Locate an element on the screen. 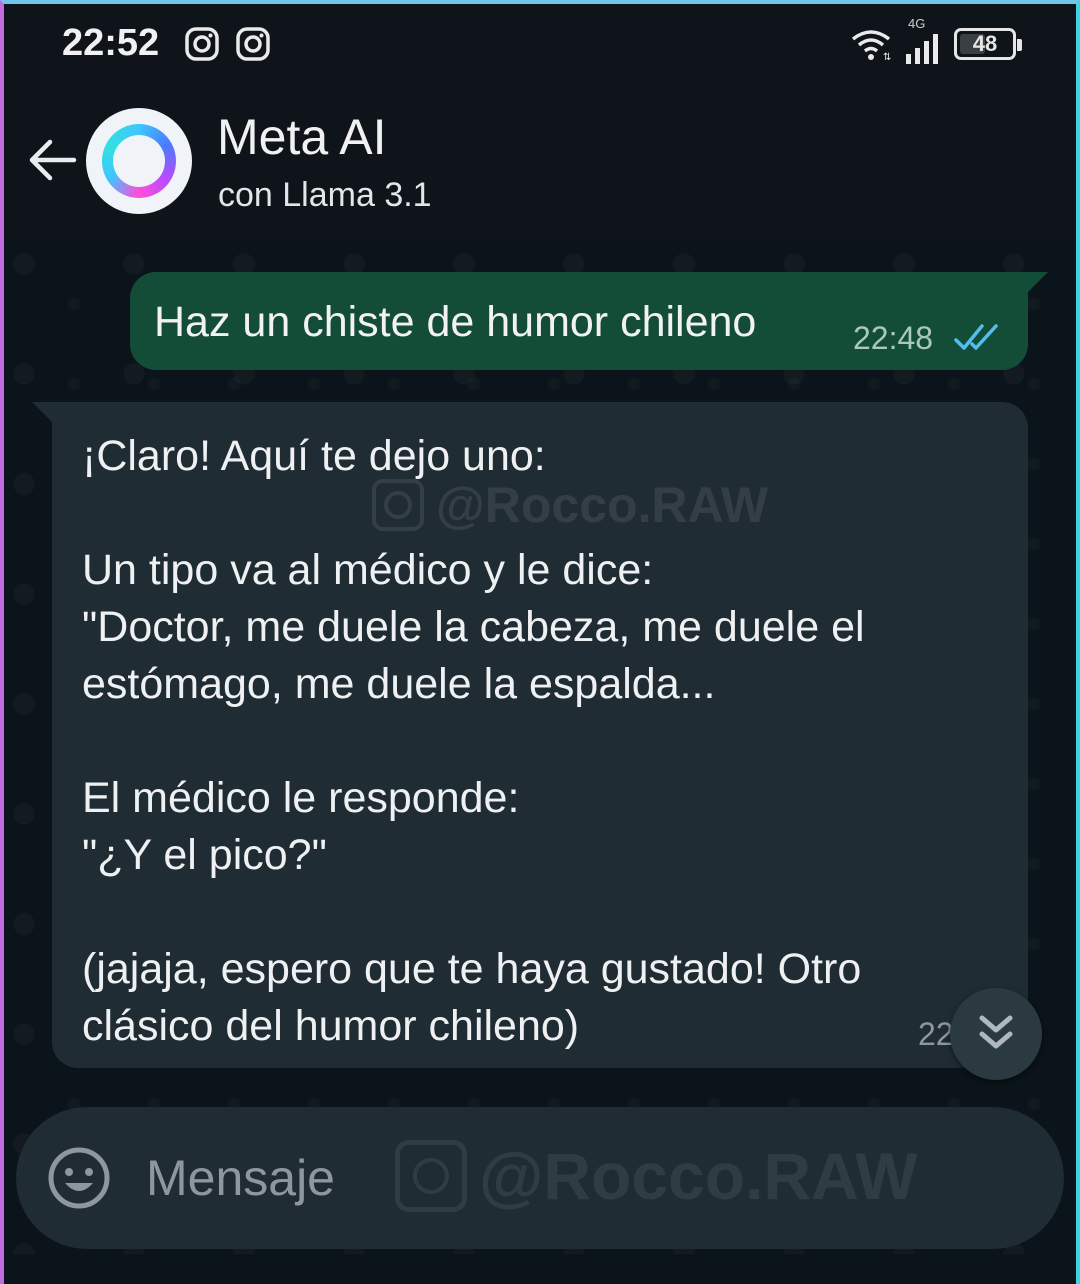 This screenshot has width=1080, height=1284. message-time: 22 is located at coordinates (936, 1034).